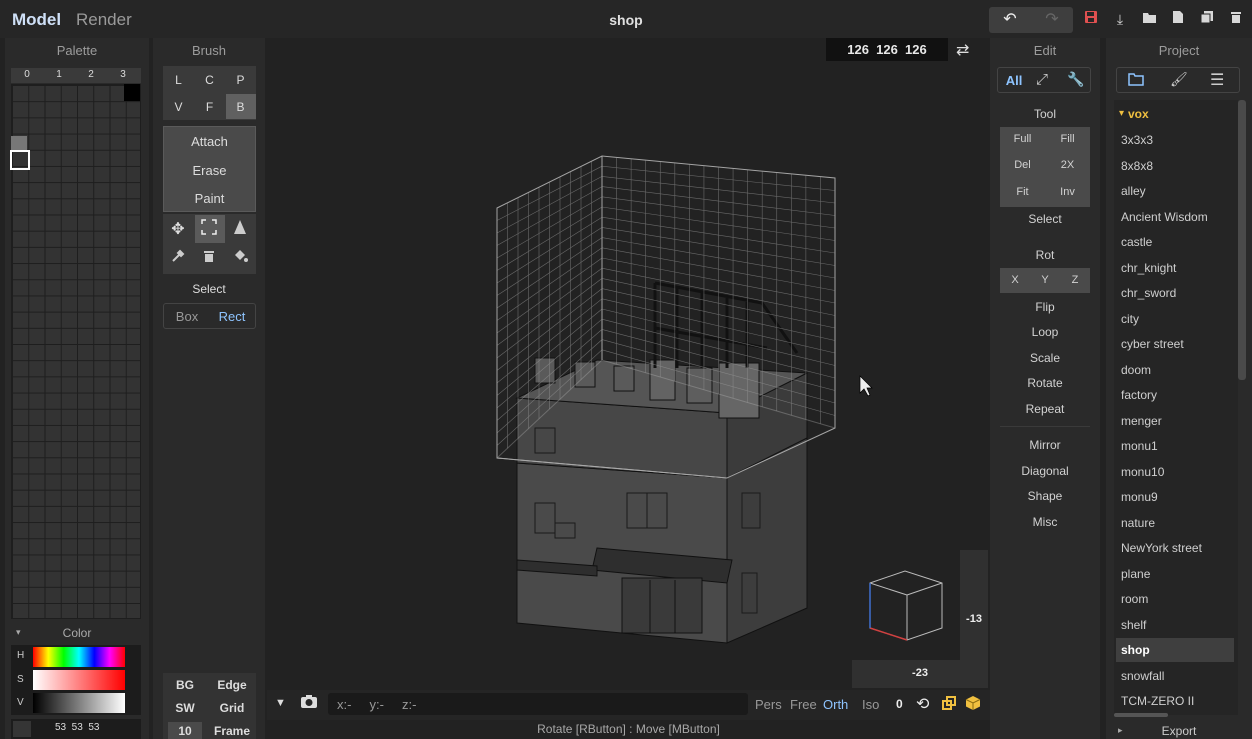 Image resolution: width=1252 pixels, height=739 pixels. I want to click on download-icon: ⤓, so click(1120, 19).